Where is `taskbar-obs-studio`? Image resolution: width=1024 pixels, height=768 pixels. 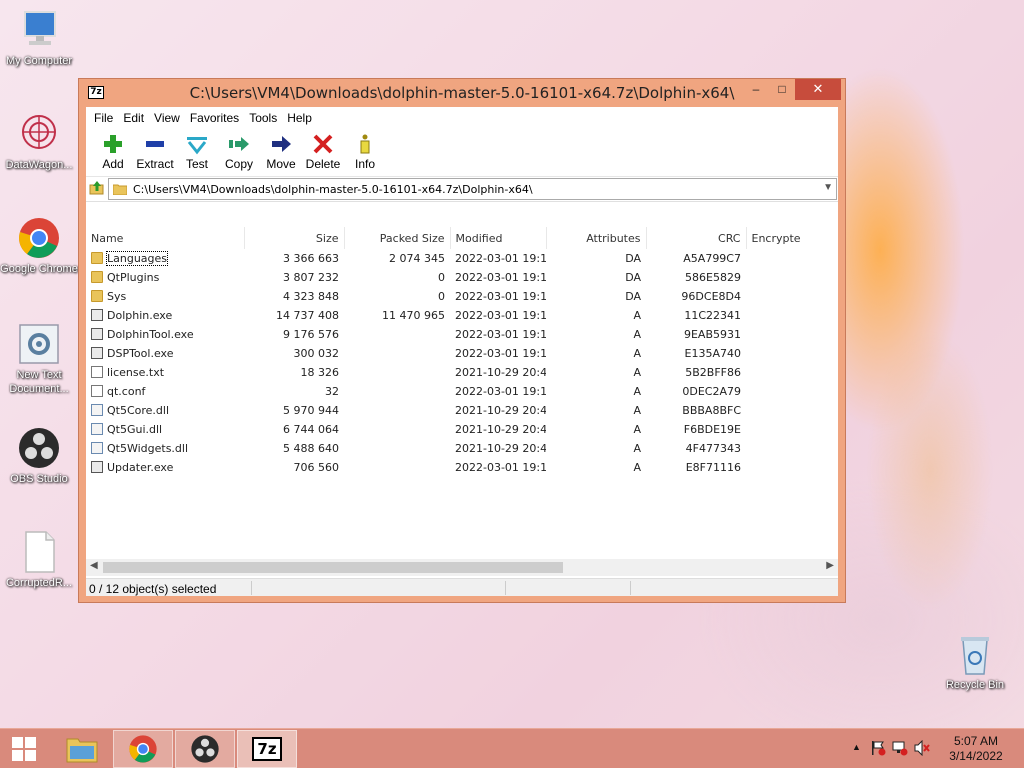
taskbar-obs-studio is located at coordinates (205, 749).